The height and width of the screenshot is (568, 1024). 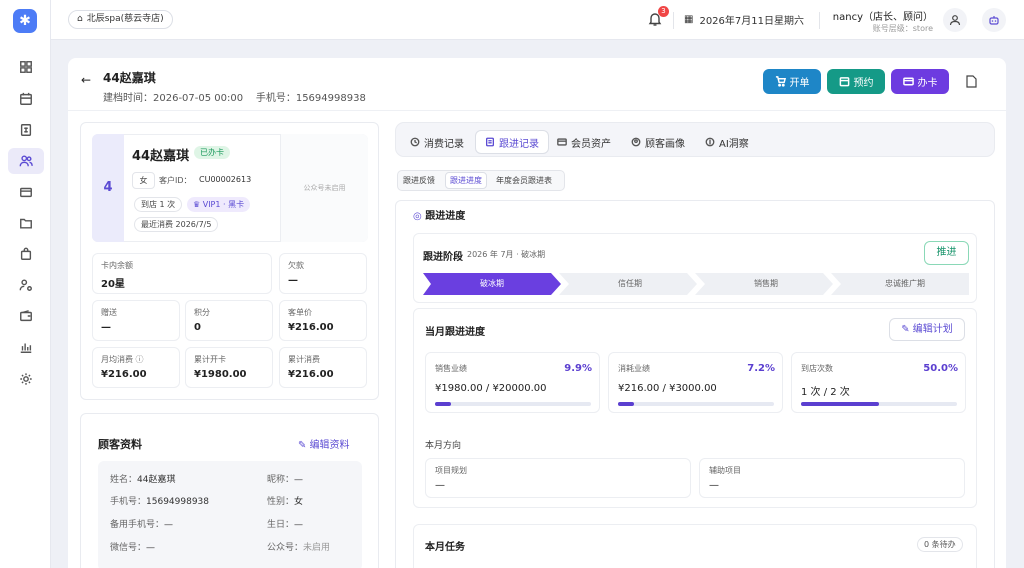 I want to click on stat-value: 20星, so click(x=113, y=284).